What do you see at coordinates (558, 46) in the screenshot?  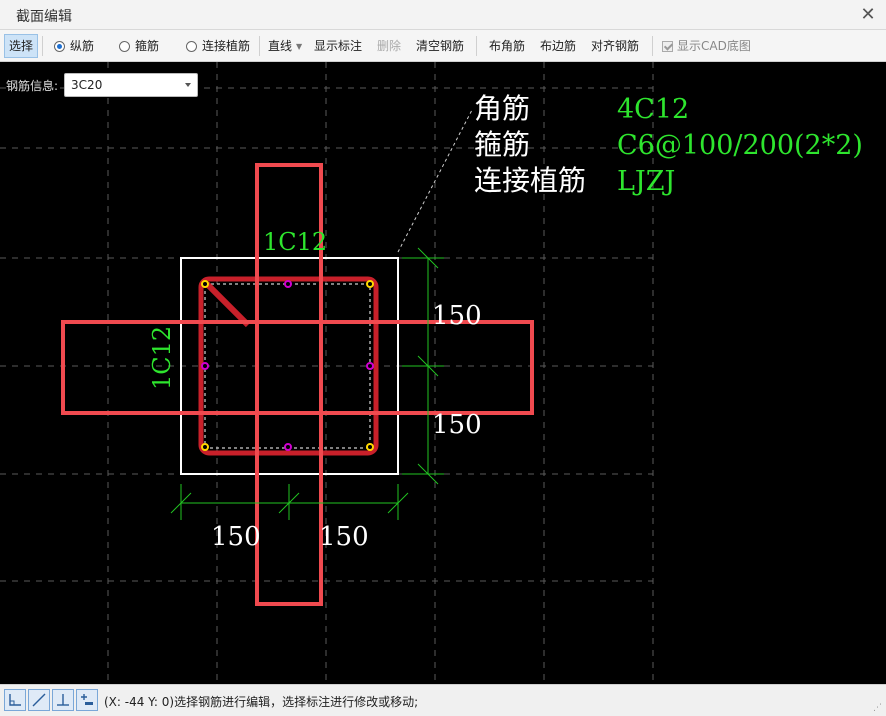 I see `edge-rebar-button: 布边筋` at bounding box center [558, 46].